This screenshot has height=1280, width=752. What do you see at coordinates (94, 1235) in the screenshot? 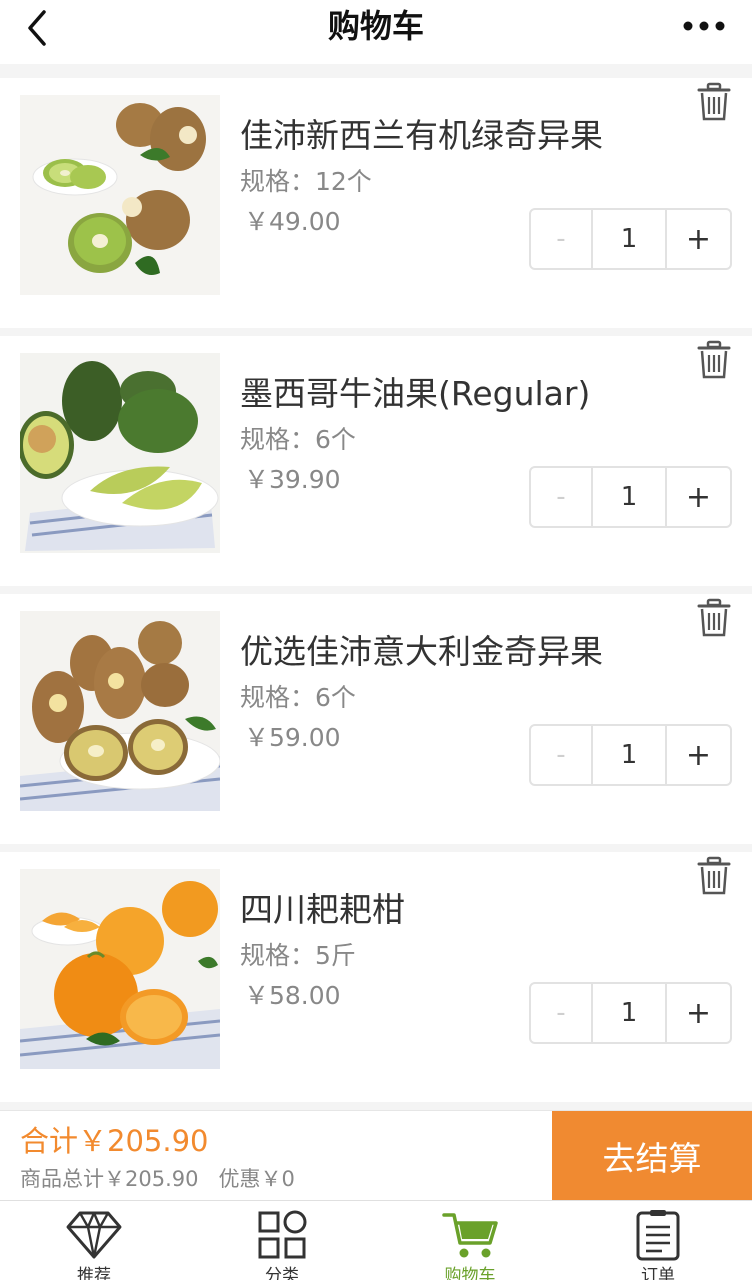
I see `diamond-icon` at bounding box center [94, 1235].